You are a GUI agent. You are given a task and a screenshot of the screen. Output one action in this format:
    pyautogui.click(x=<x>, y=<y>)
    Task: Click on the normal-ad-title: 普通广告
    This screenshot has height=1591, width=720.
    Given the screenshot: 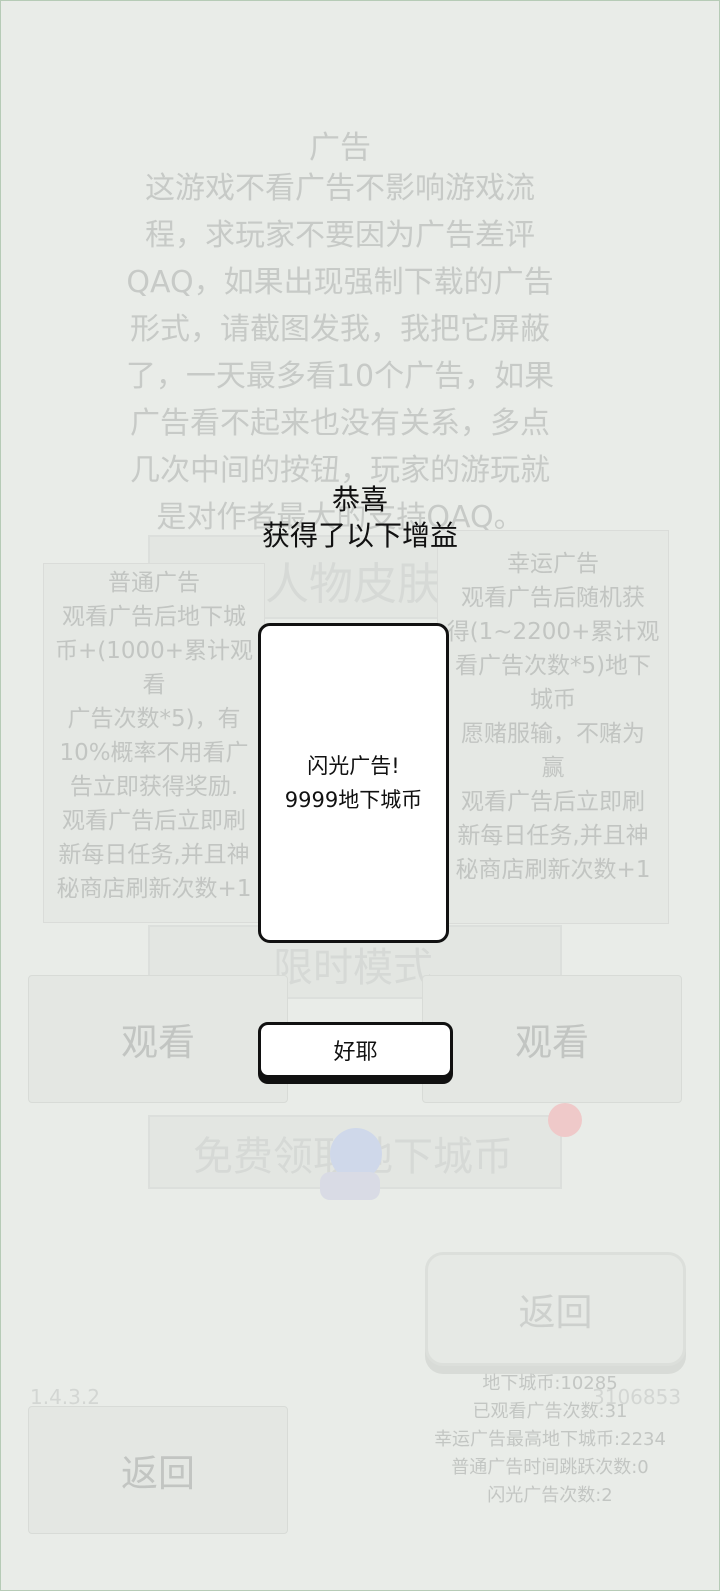 What is the action you would take?
    pyautogui.click(x=154, y=583)
    